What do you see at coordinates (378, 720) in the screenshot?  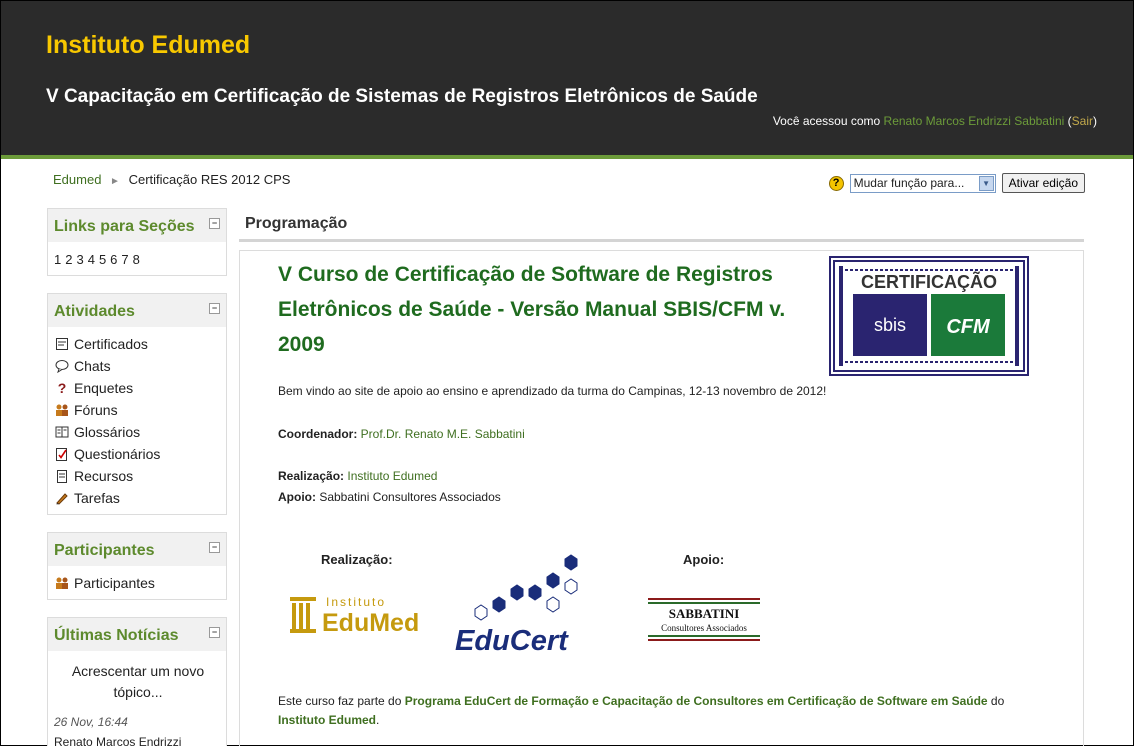 I see `footer-end: .` at bounding box center [378, 720].